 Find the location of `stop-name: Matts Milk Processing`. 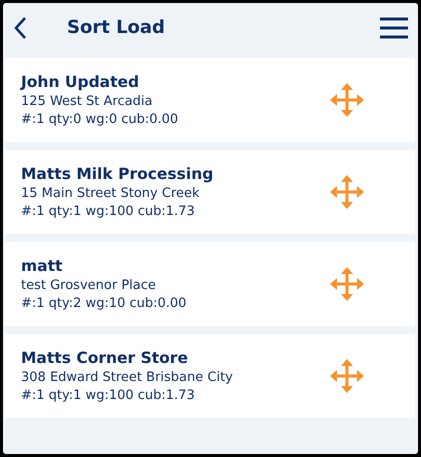

stop-name: Matts Milk Processing is located at coordinates (117, 174).